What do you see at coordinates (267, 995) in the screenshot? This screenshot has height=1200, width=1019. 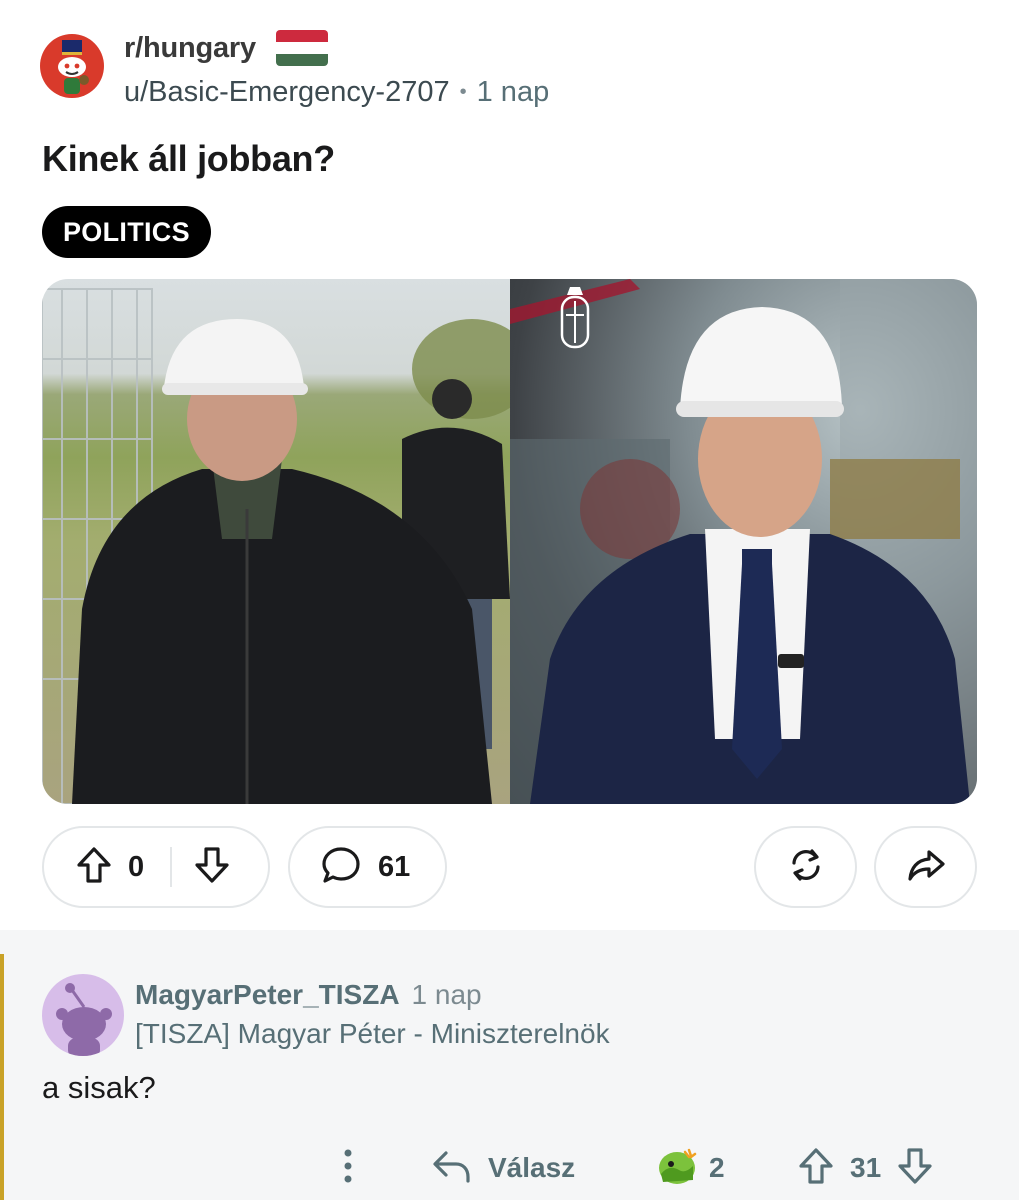 I see `comment-author: MagyarPeter_TISZA` at bounding box center [267, 995].